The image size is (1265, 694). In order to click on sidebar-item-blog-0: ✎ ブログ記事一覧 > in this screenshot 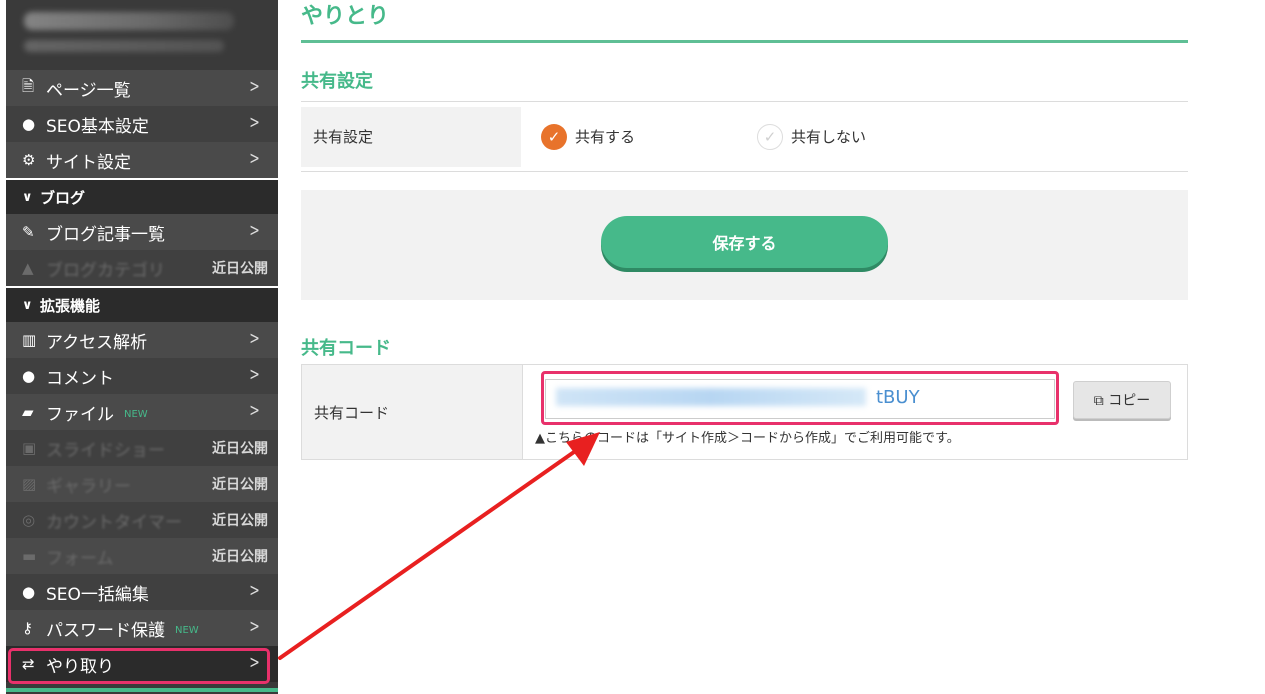, I will do `click(142, 232)`.